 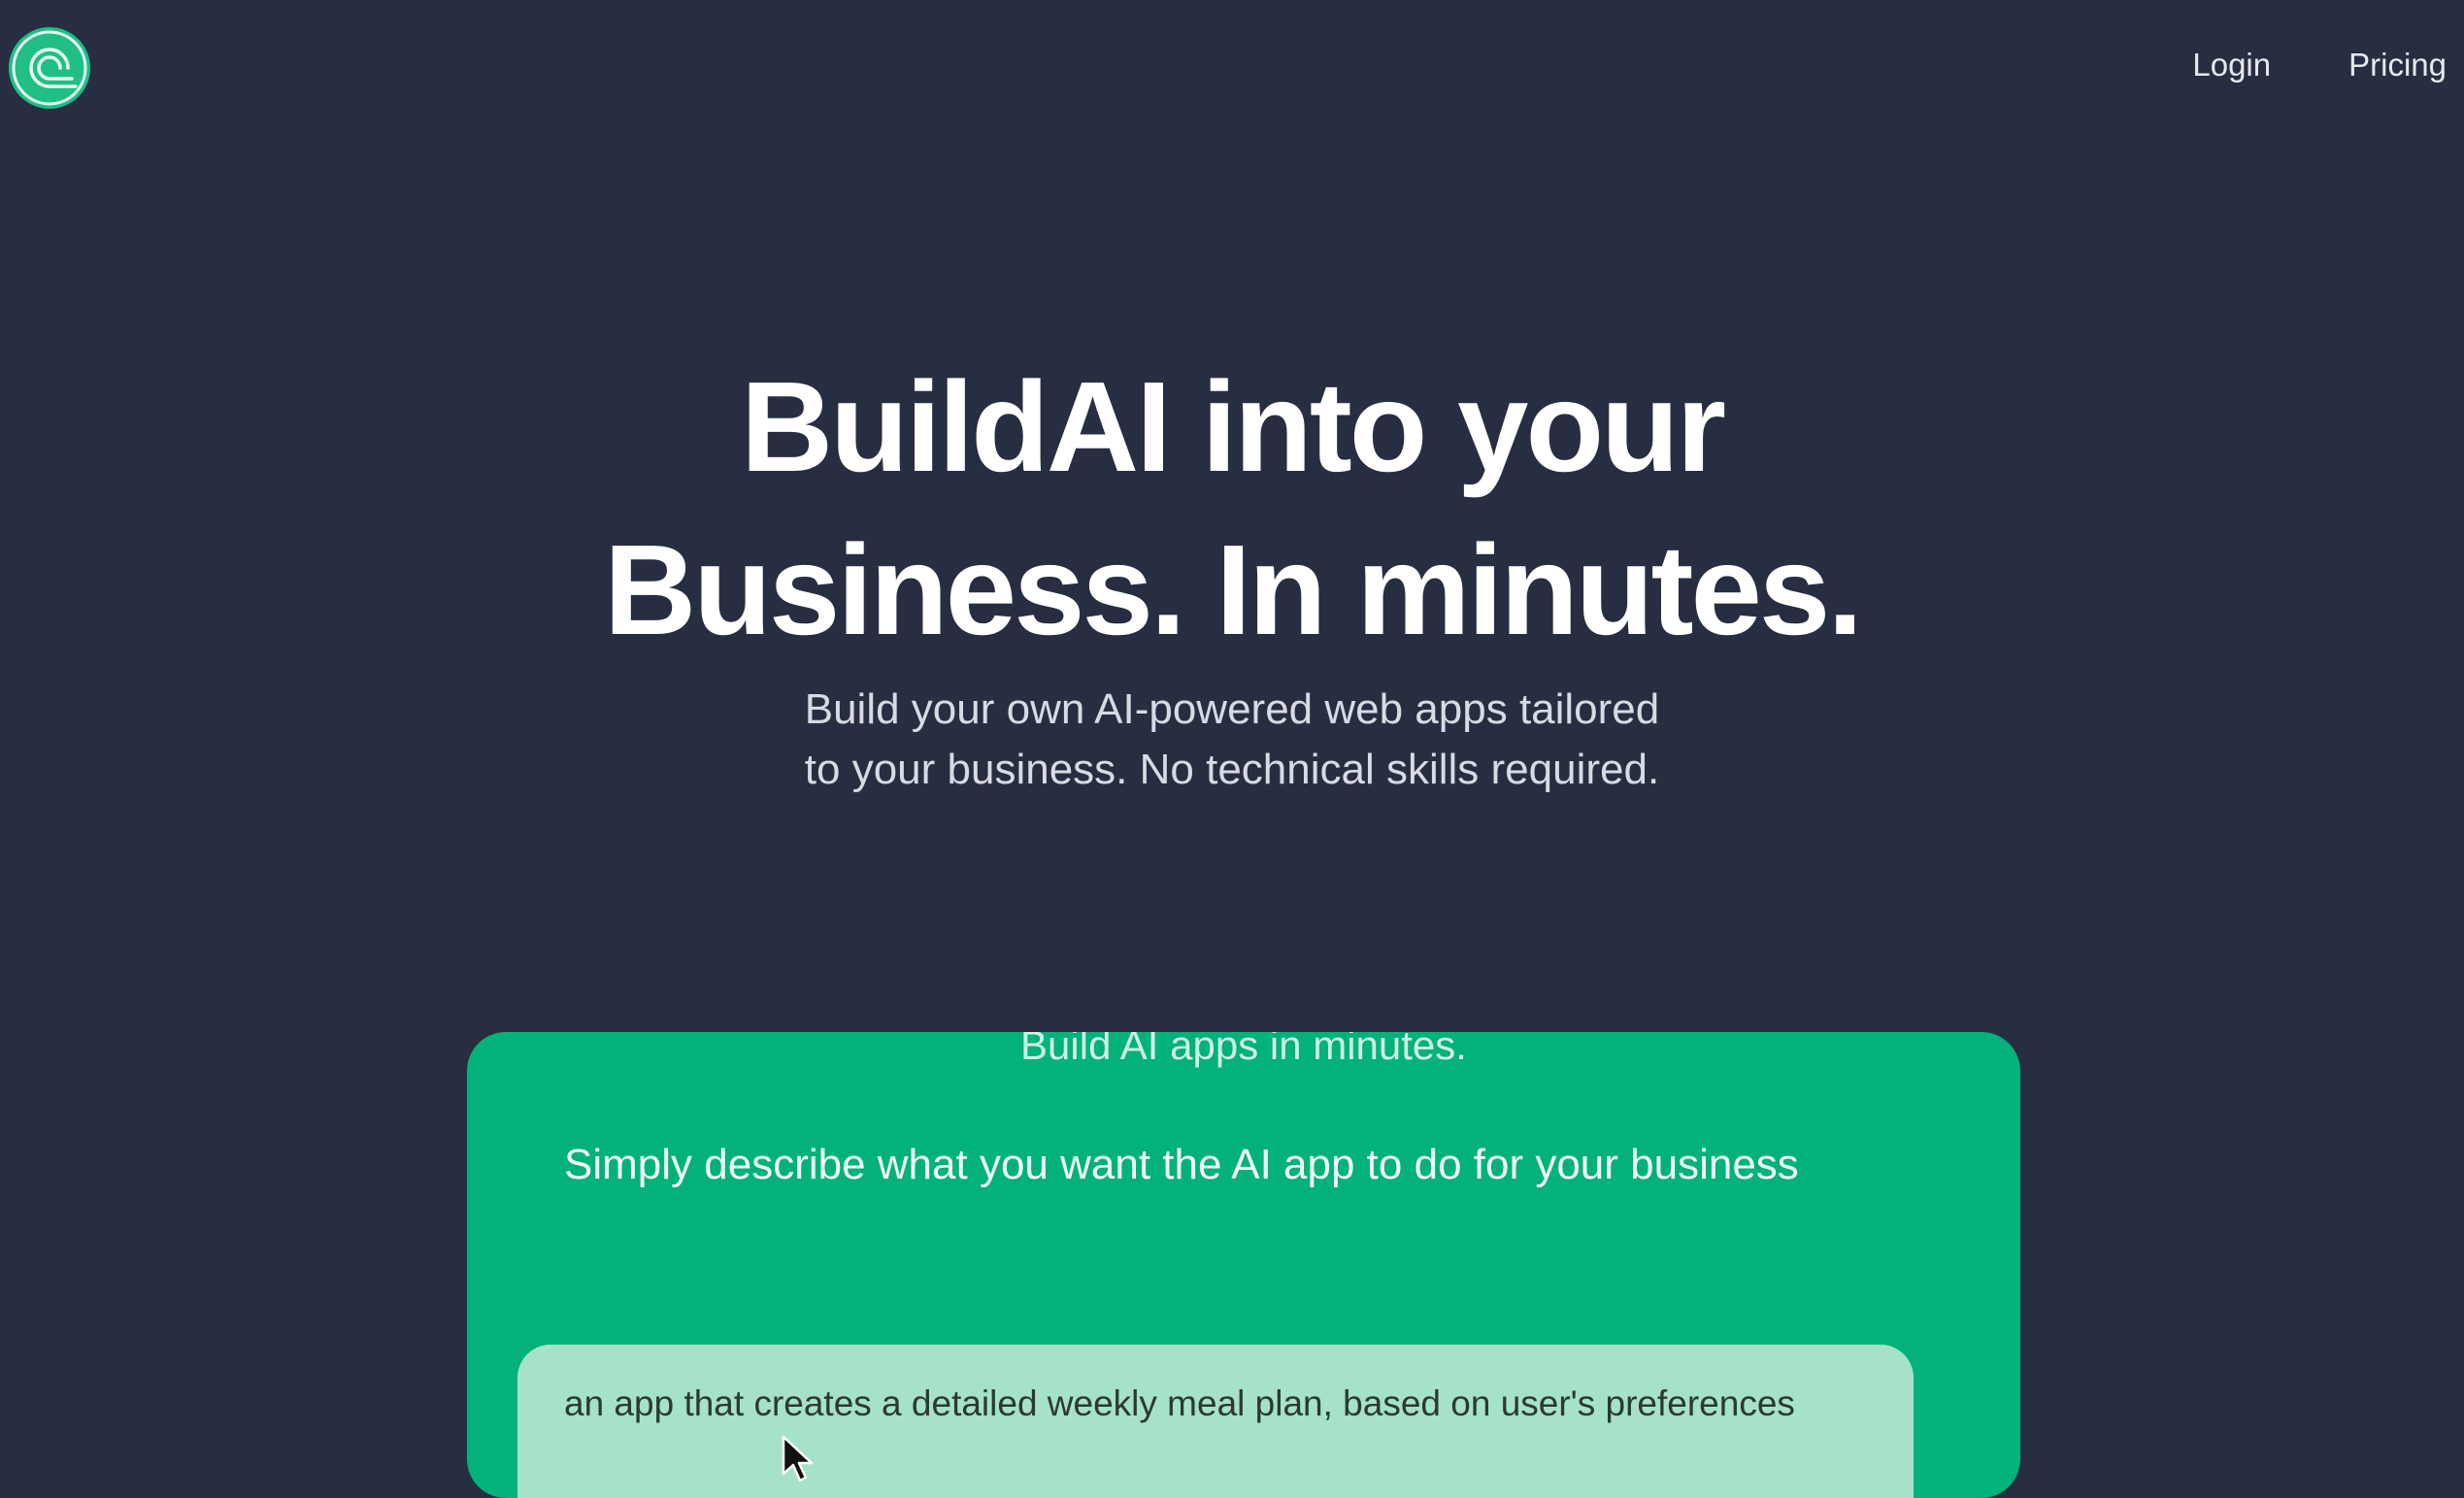 I want to click on mouse-cursor-icon, so click(x=798, y=1458).